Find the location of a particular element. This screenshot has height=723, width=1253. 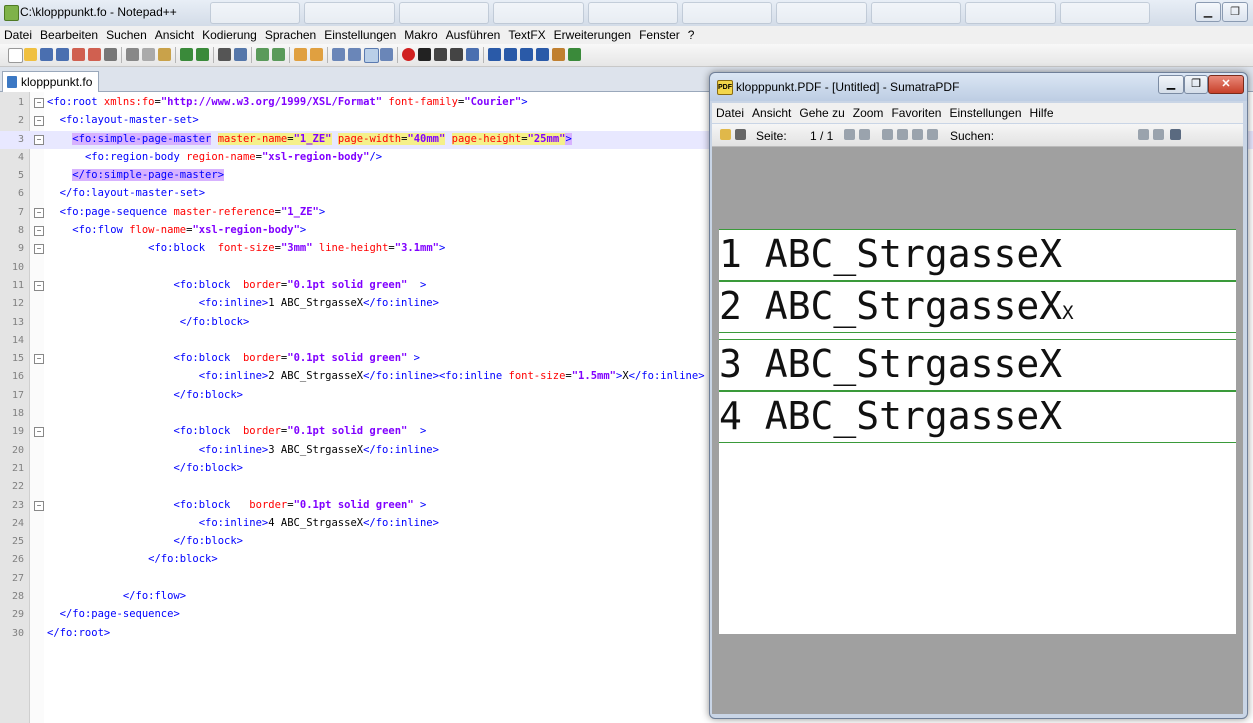

sumatra-restore-button: ❐ is located at coordinates (1196, 84).